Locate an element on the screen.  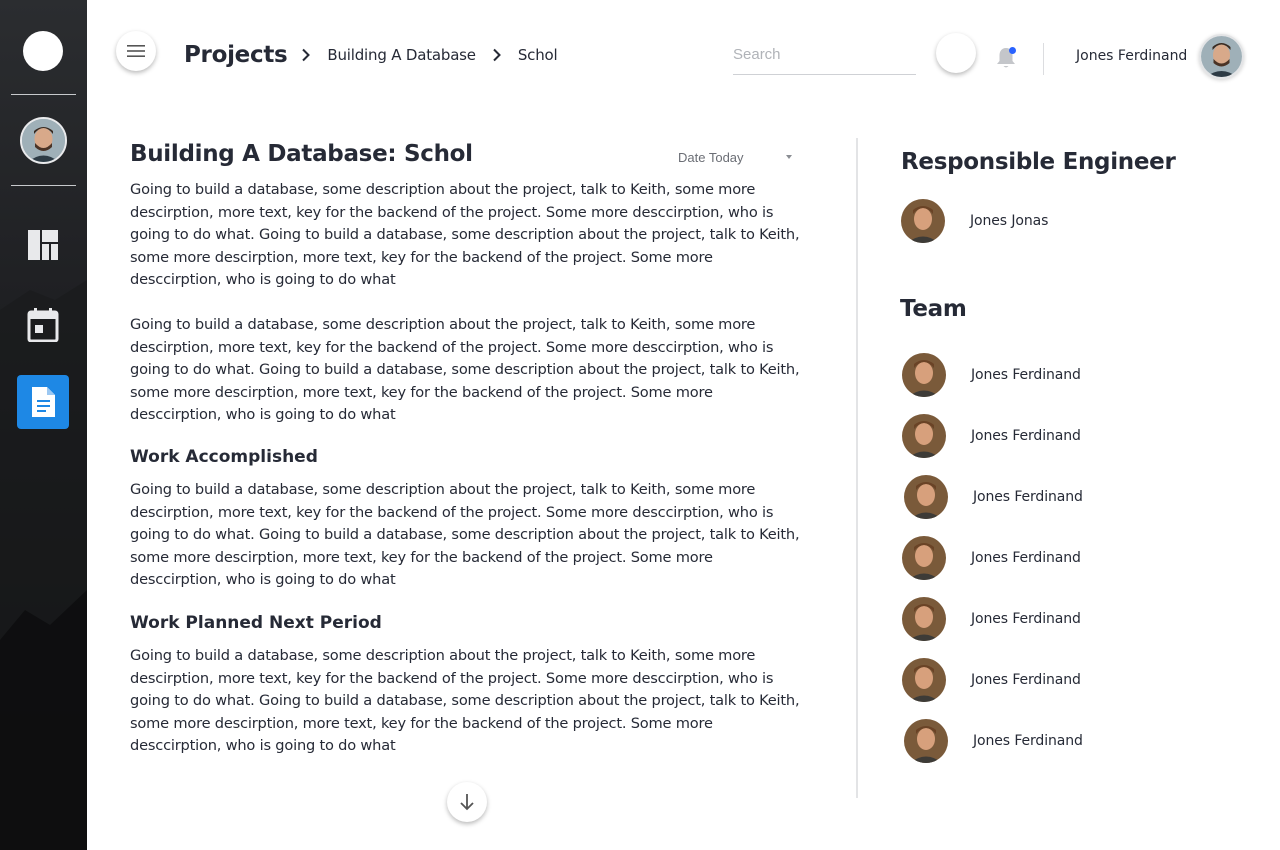
menu-button is located at coordinates (136, 51).